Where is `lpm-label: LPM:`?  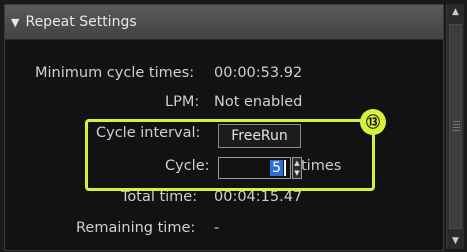 lpm-label: LPM: is located at coordinates (182, 102).